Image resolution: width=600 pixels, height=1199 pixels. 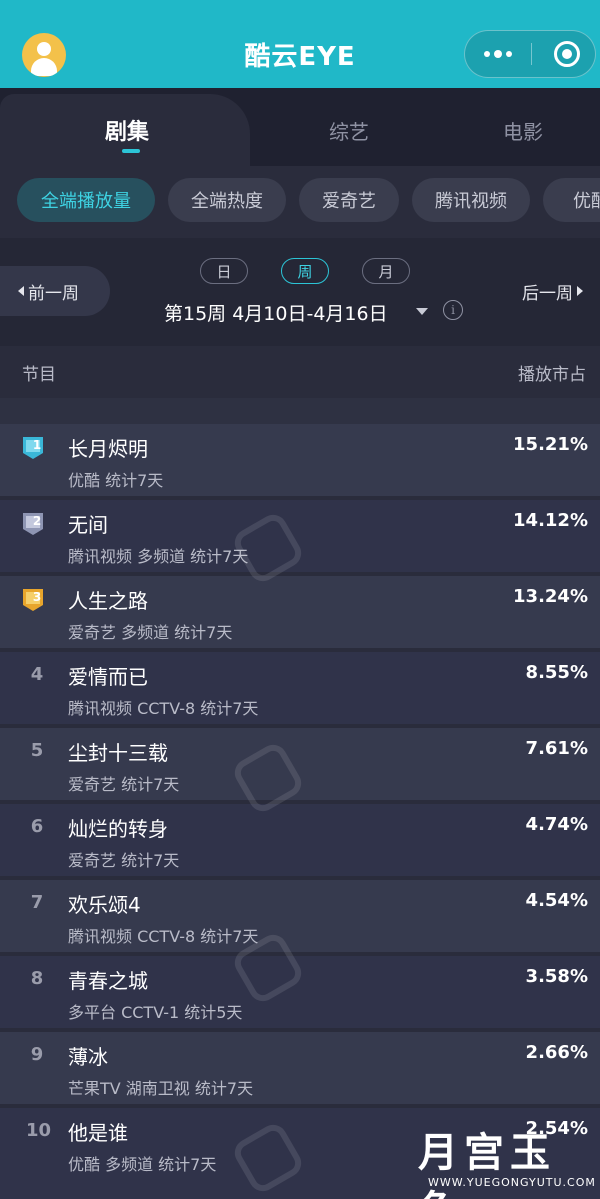 What do you see at coordinates (556, 900) in the screenshot?
I see `share-value: 4.54%` at bounding box center [556, 900].